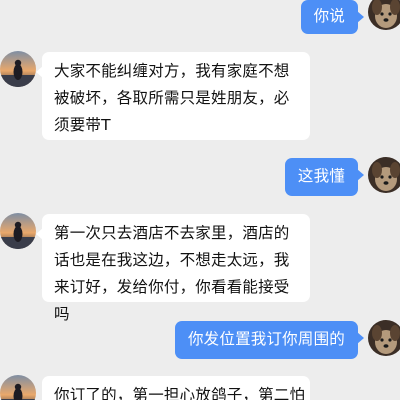 This screenshot has height=400, width=400. I want to click on outgoing-message-bubble: 你发位置我订你周围的, so click(269, 340).